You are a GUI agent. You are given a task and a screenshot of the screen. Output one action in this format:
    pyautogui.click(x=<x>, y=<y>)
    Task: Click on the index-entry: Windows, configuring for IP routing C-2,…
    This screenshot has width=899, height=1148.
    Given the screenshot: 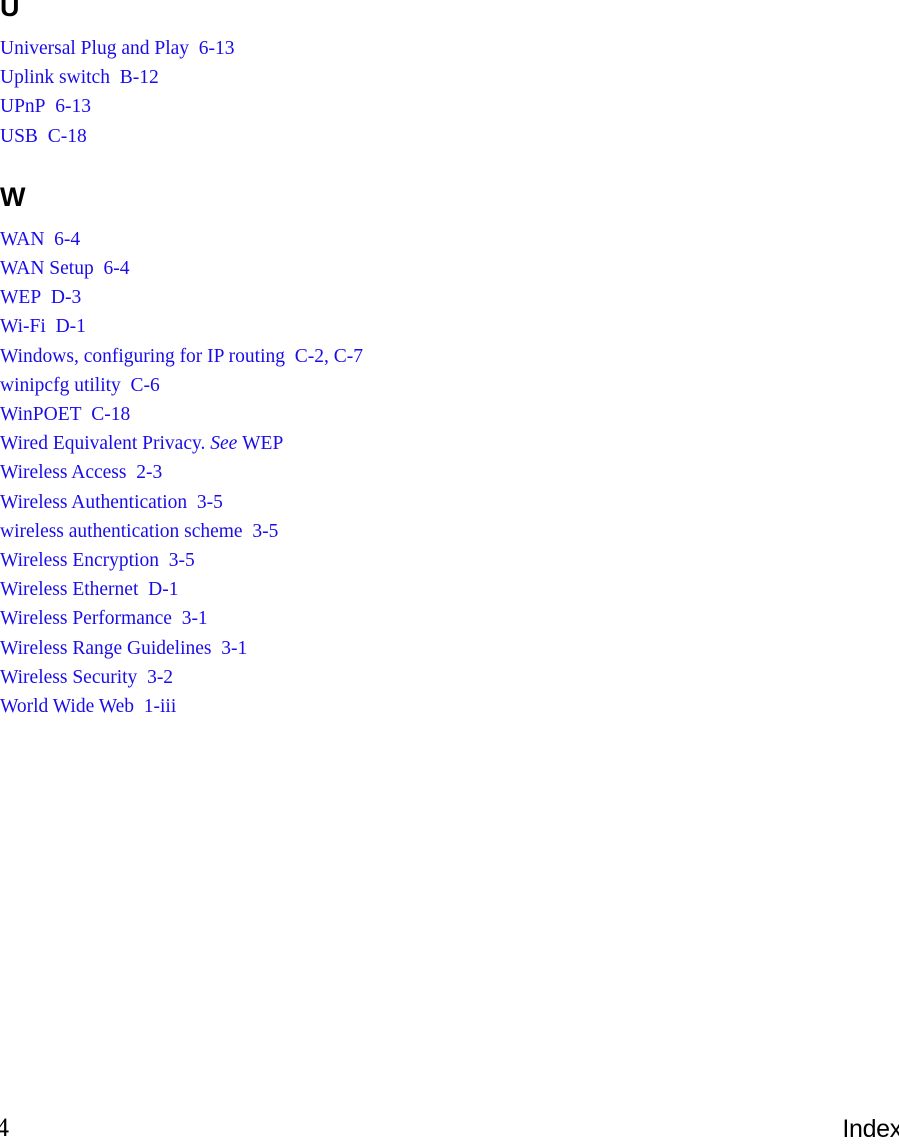 What is the action you would take?
    pyautogui.click(x=449, y=356)
    